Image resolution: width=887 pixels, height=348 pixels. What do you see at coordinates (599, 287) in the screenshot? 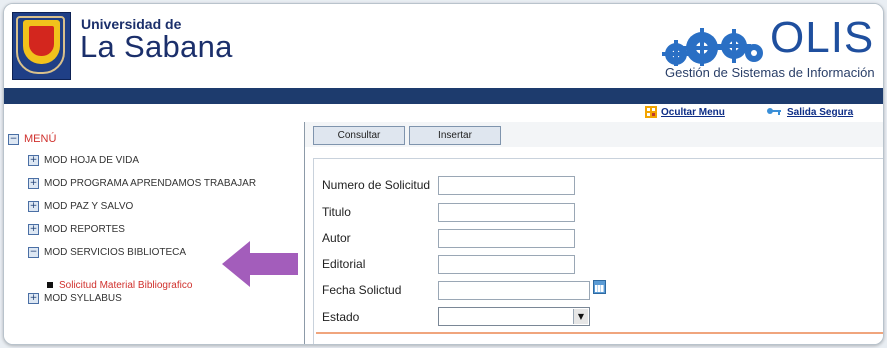
I see `calendar-icon` at bounding box center [599, 287].